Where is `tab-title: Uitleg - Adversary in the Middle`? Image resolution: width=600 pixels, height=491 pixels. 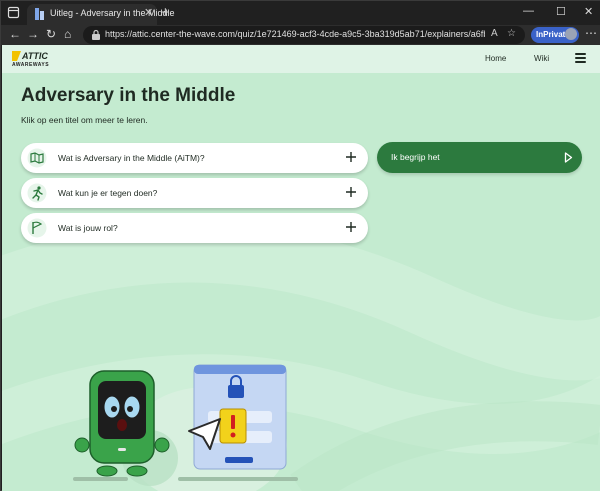 tab-title: Uitleg - Adversary in the Middle is located at coordinates (112, 13).